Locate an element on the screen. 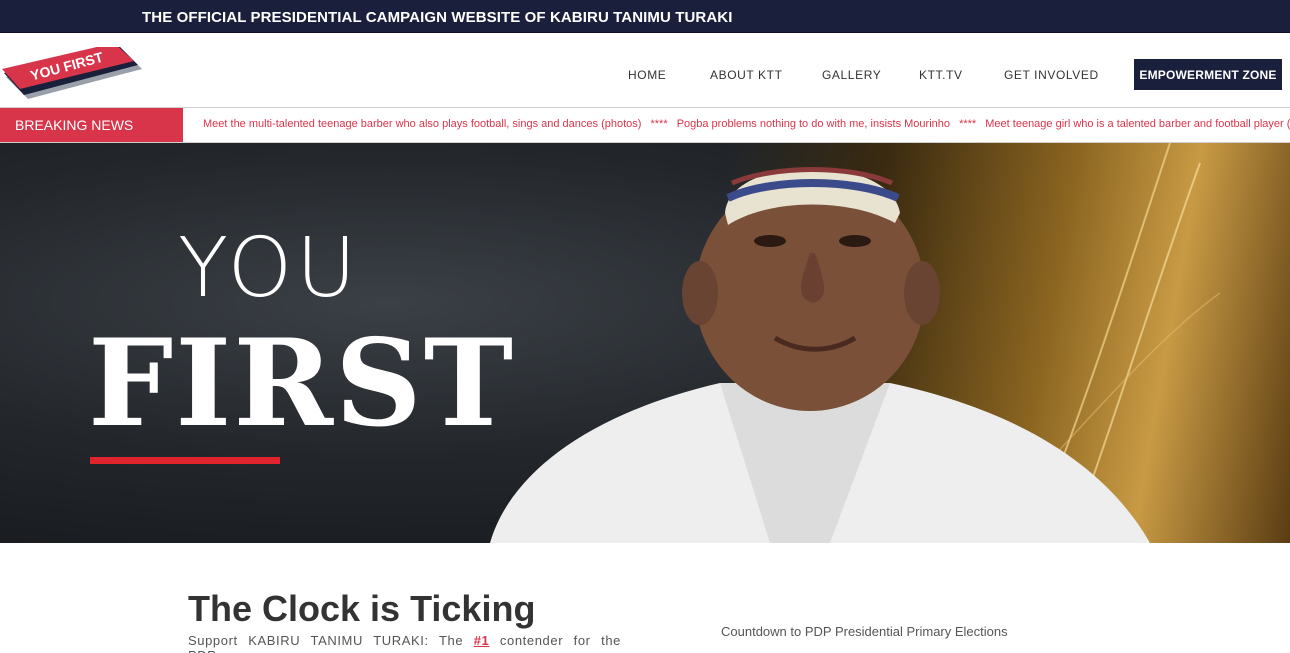  breaking-news-label: BREAKING NEWS is located at coordinates (91, 125).